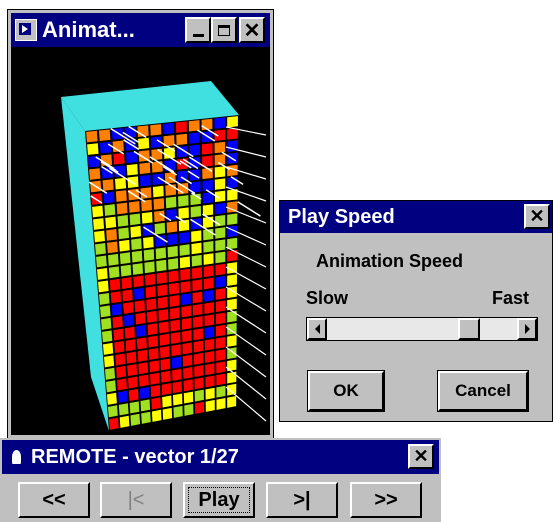 The height and width of the screenshot is (522, 553). I want to click on close-icon: ✕, so click(252, 30).